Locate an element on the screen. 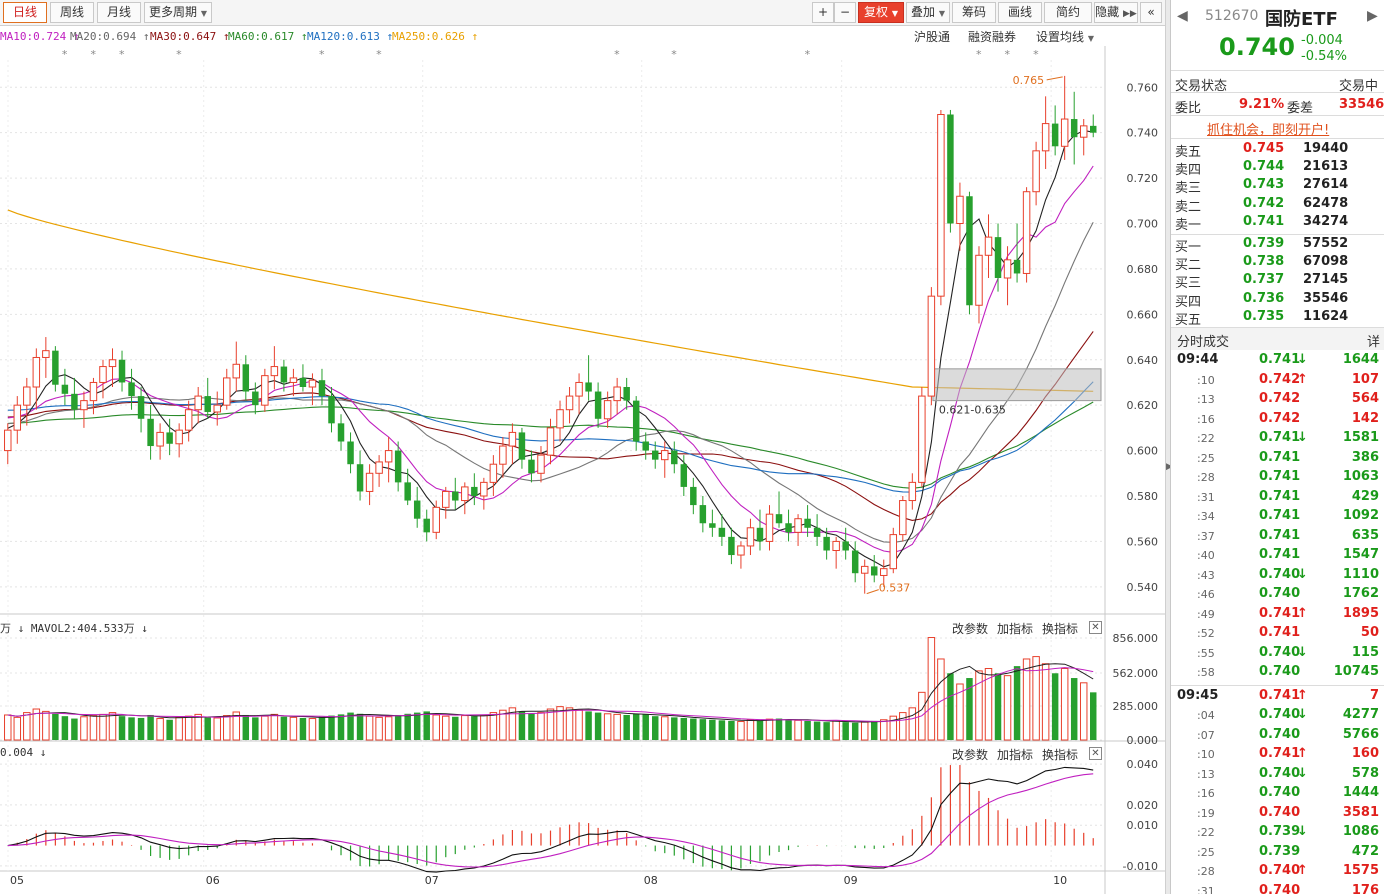  order-book-row: 买一 0.739 57552 is located at coordinates (1277, 245).